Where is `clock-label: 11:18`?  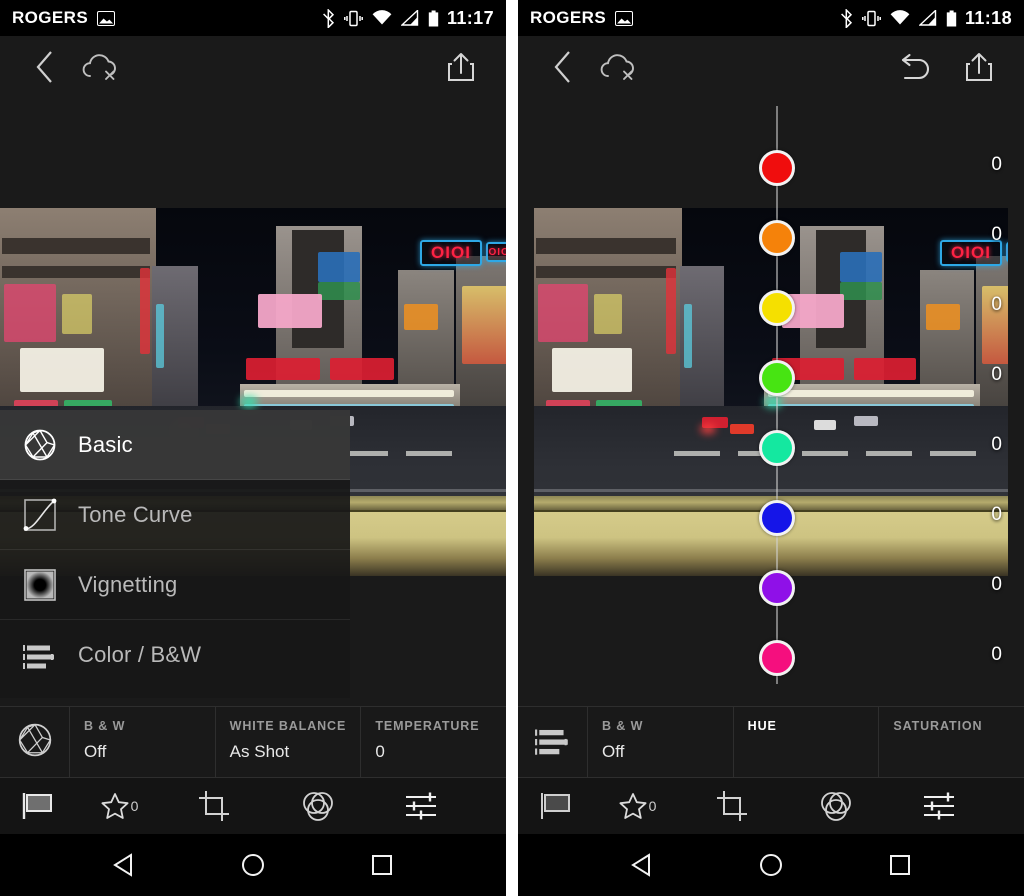
clock-label: 11:18 is located at coordinates (988, 17).